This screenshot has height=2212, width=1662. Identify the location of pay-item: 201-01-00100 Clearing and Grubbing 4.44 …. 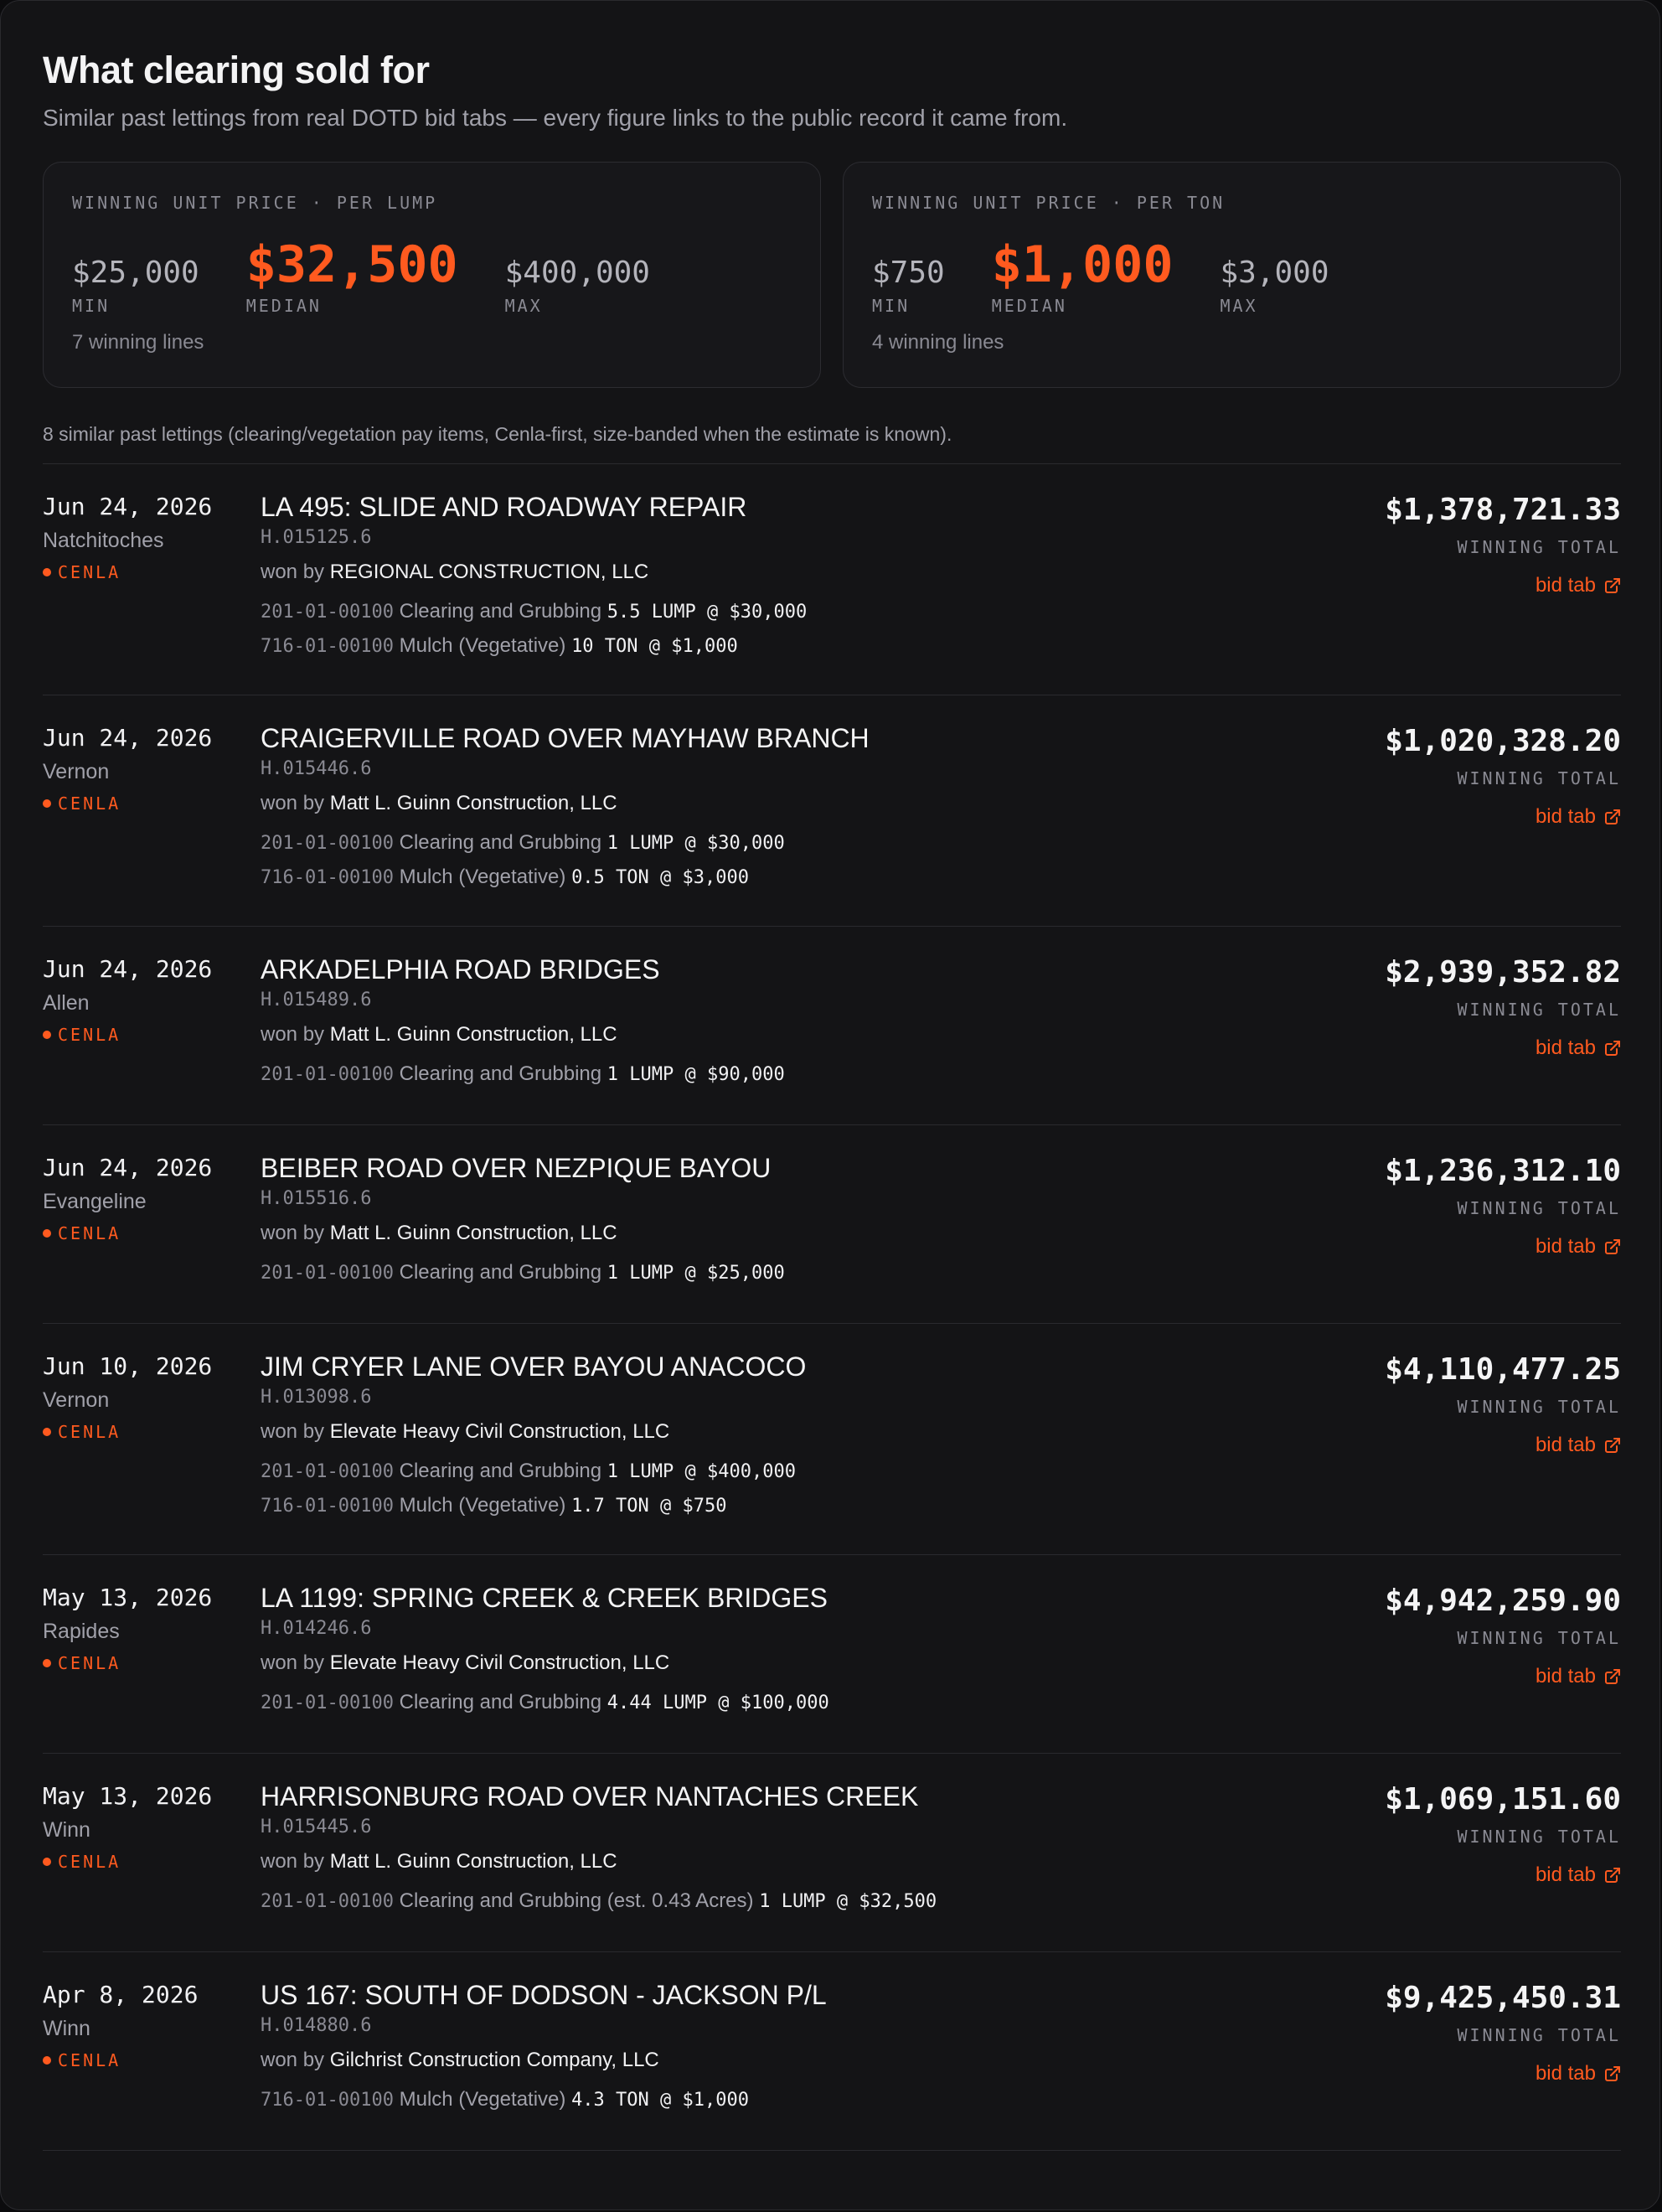
(763, 1703).